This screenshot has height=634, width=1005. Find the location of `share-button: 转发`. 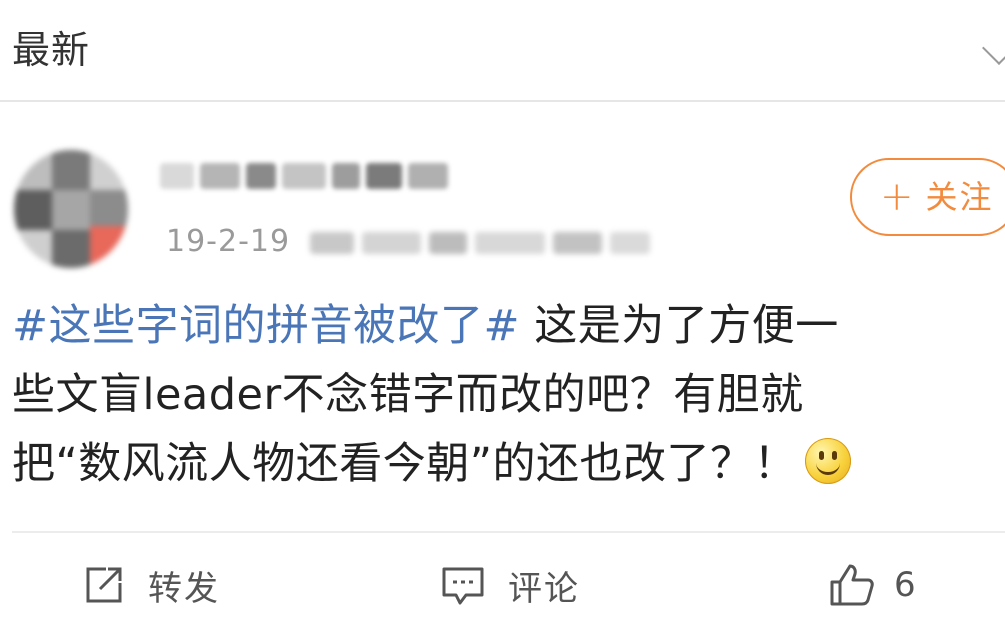

share-button: 转发 is located at coordinates (151, 585).